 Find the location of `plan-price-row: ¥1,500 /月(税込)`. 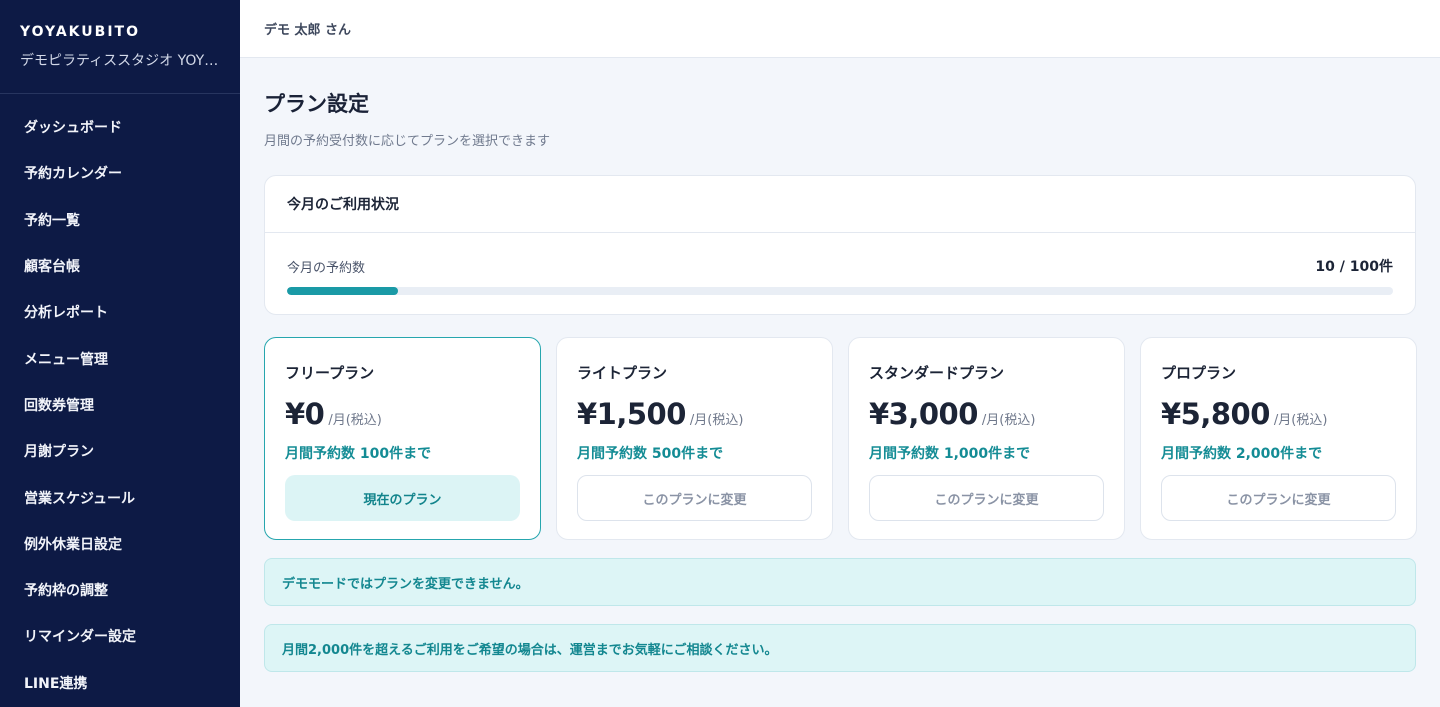

plan-price-row: ¥1,500 /月(税込) is located at coordinates (694, 414).